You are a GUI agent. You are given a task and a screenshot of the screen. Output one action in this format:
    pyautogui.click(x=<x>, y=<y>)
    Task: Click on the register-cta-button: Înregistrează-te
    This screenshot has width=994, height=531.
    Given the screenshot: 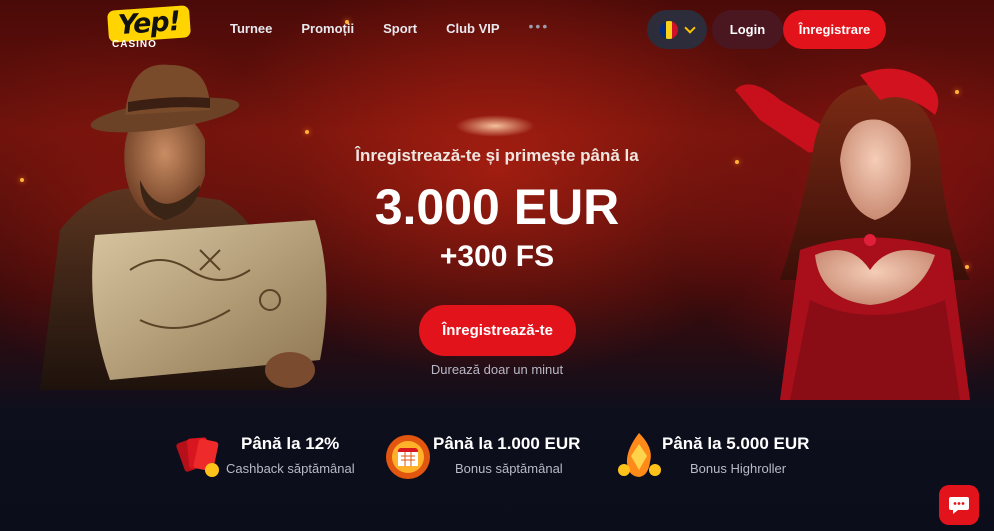 What is the action you would take?
    pyautogui.click(x=497, y=330)
    